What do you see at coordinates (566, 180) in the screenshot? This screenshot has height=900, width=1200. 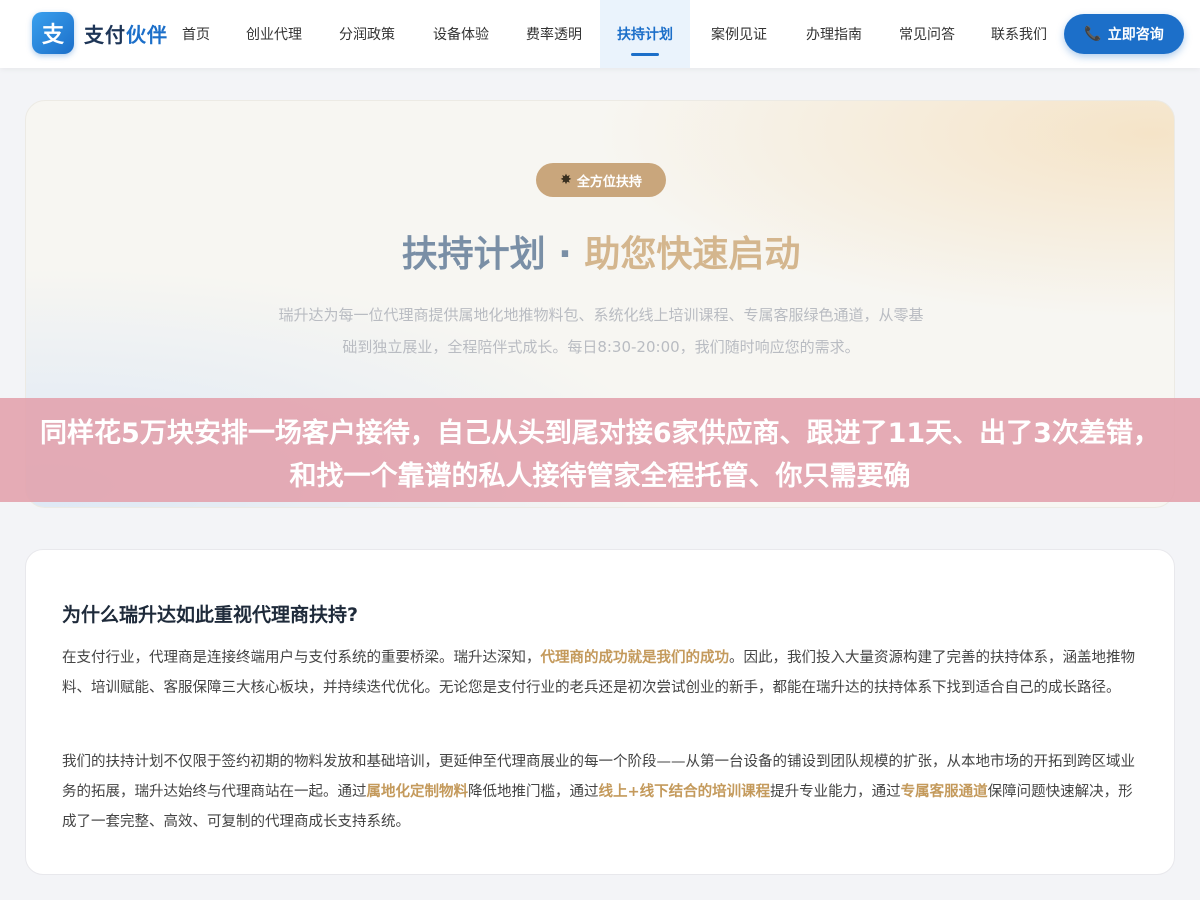 I see `sparkle-icon: ✸` at bounding box center [566, 180].